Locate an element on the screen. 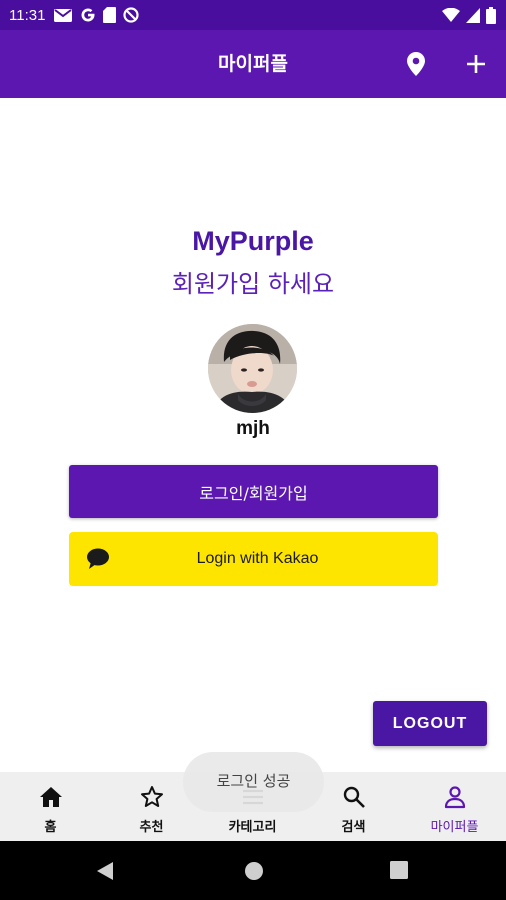 This screenshot has height=900, width=506. nav-label-home: 홈 is located at coordinates (50, 827).